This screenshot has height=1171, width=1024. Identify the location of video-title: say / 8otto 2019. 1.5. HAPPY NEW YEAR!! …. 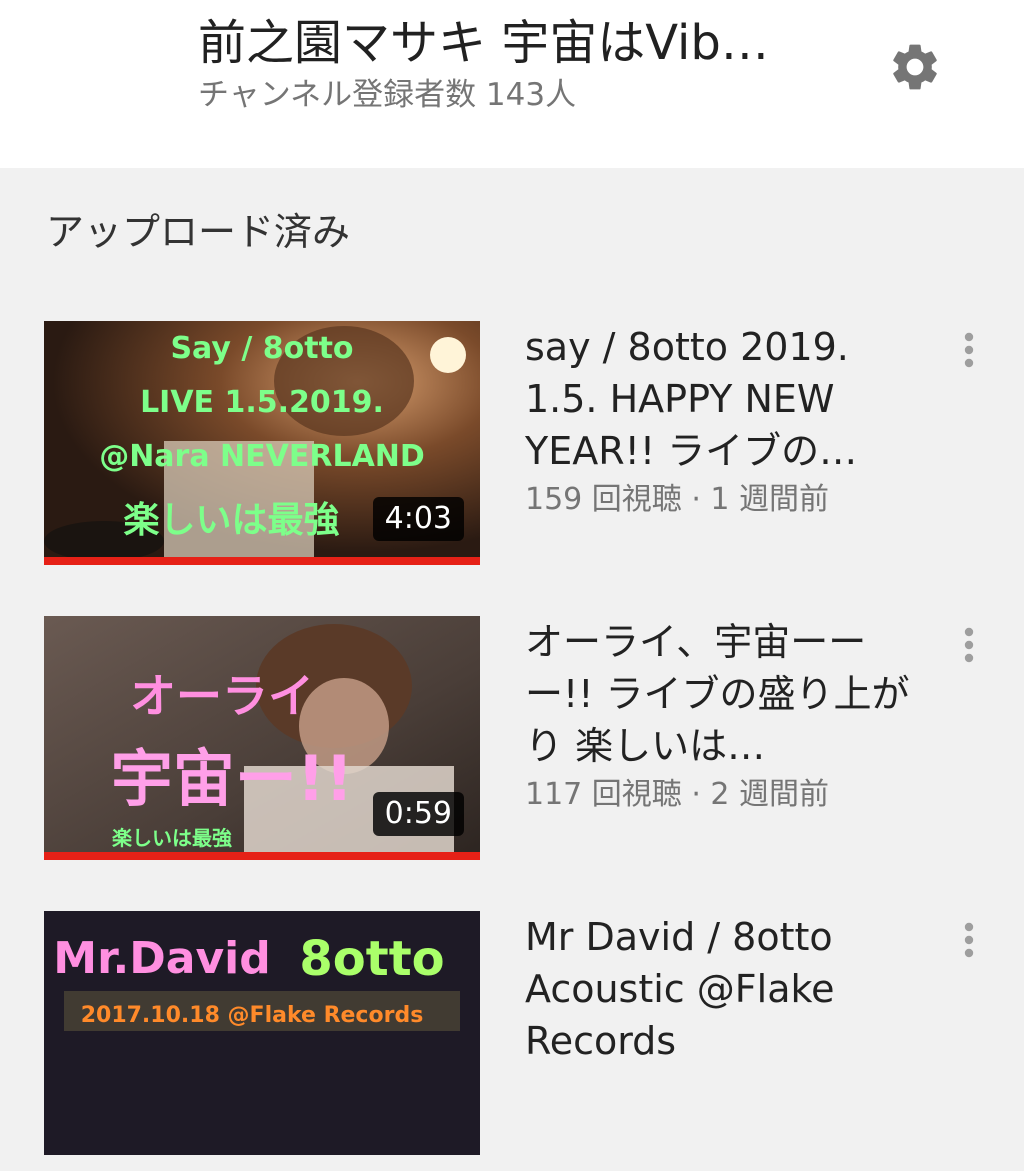
(720, 399).